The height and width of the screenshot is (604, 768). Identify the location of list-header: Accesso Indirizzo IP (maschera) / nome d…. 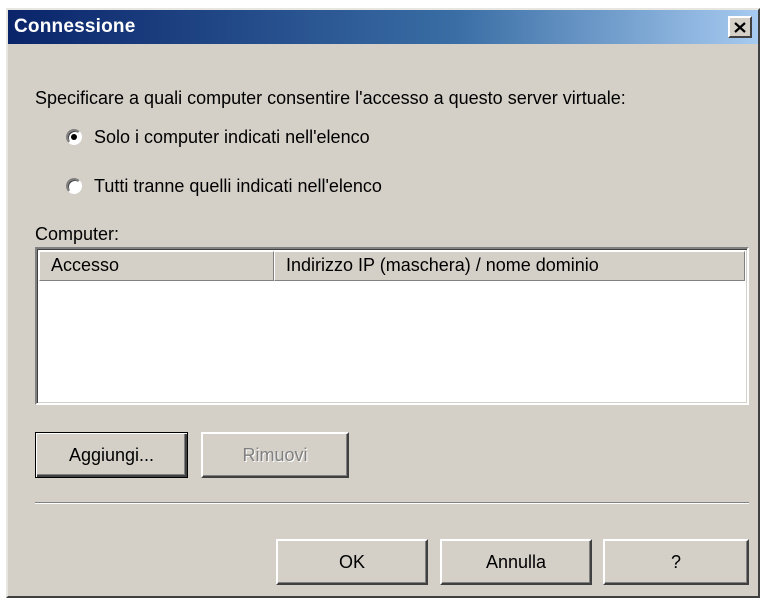
(392, 266).